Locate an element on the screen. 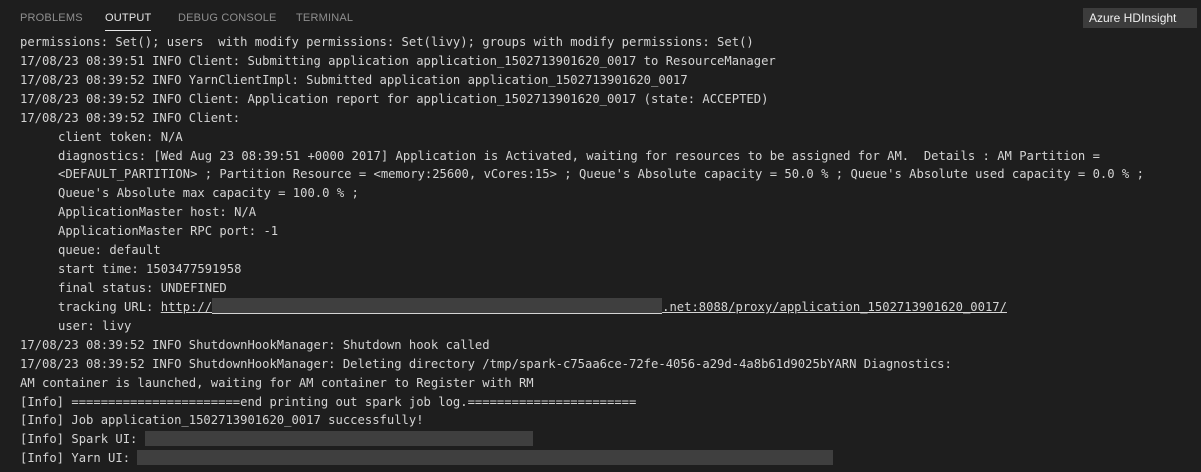 Image resolution: width=1201 pixels, height=472 pixels. redacted-host-block is located at coordinates (437, 305).